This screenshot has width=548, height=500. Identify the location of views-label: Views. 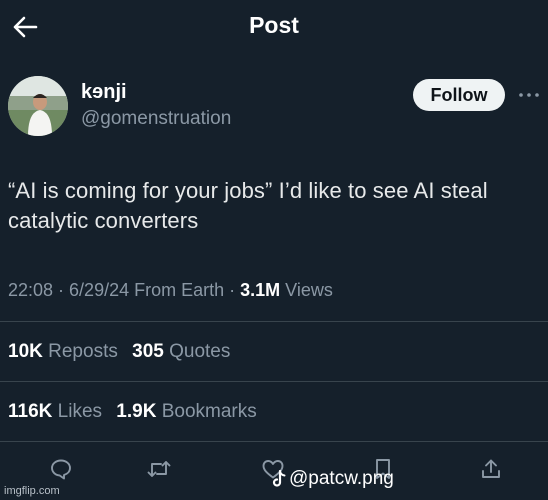
(306, 290).